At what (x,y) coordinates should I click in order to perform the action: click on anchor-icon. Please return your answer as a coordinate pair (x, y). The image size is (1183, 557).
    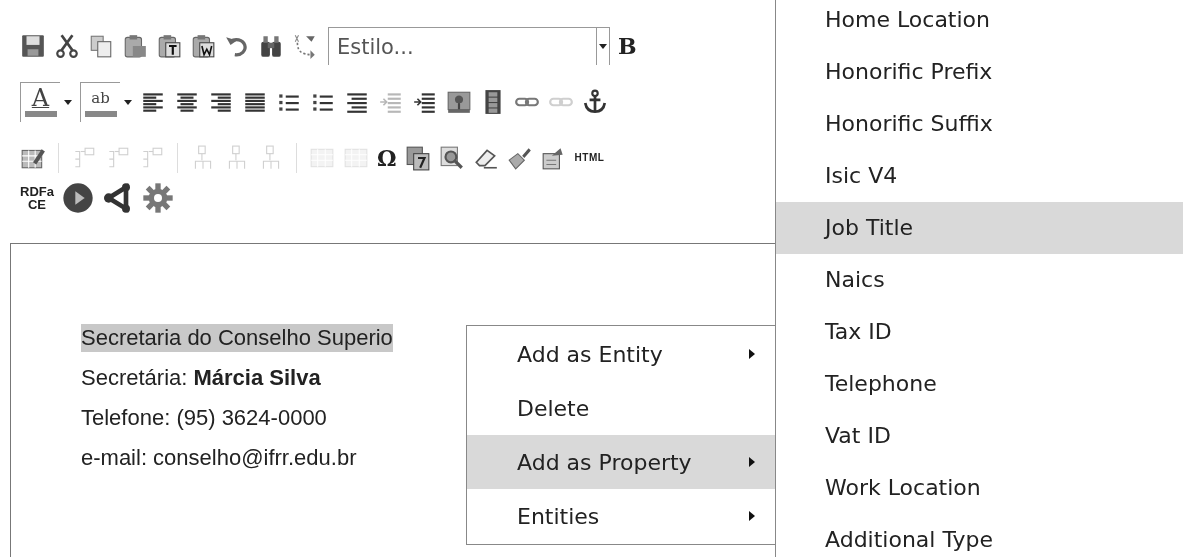
    Looking at the image, I should click on (595, 102).